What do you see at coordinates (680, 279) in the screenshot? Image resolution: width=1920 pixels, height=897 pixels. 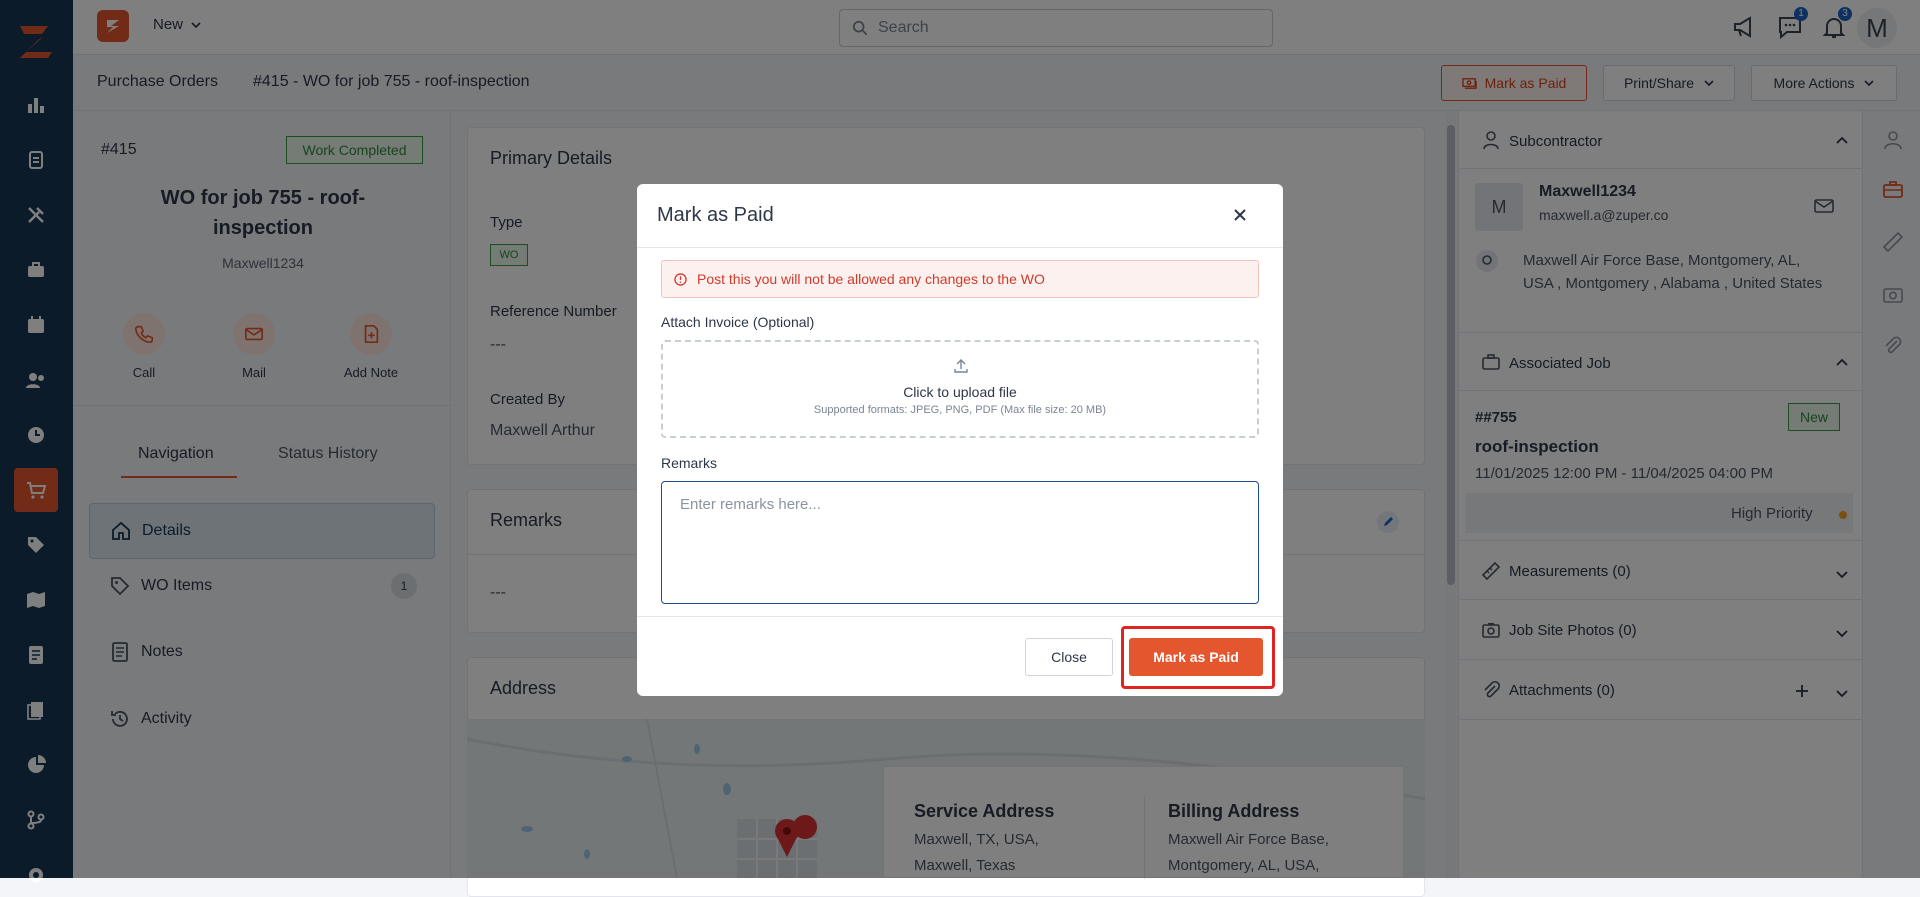 I see `alert-circle-icon` at bounding box center [680, 279].